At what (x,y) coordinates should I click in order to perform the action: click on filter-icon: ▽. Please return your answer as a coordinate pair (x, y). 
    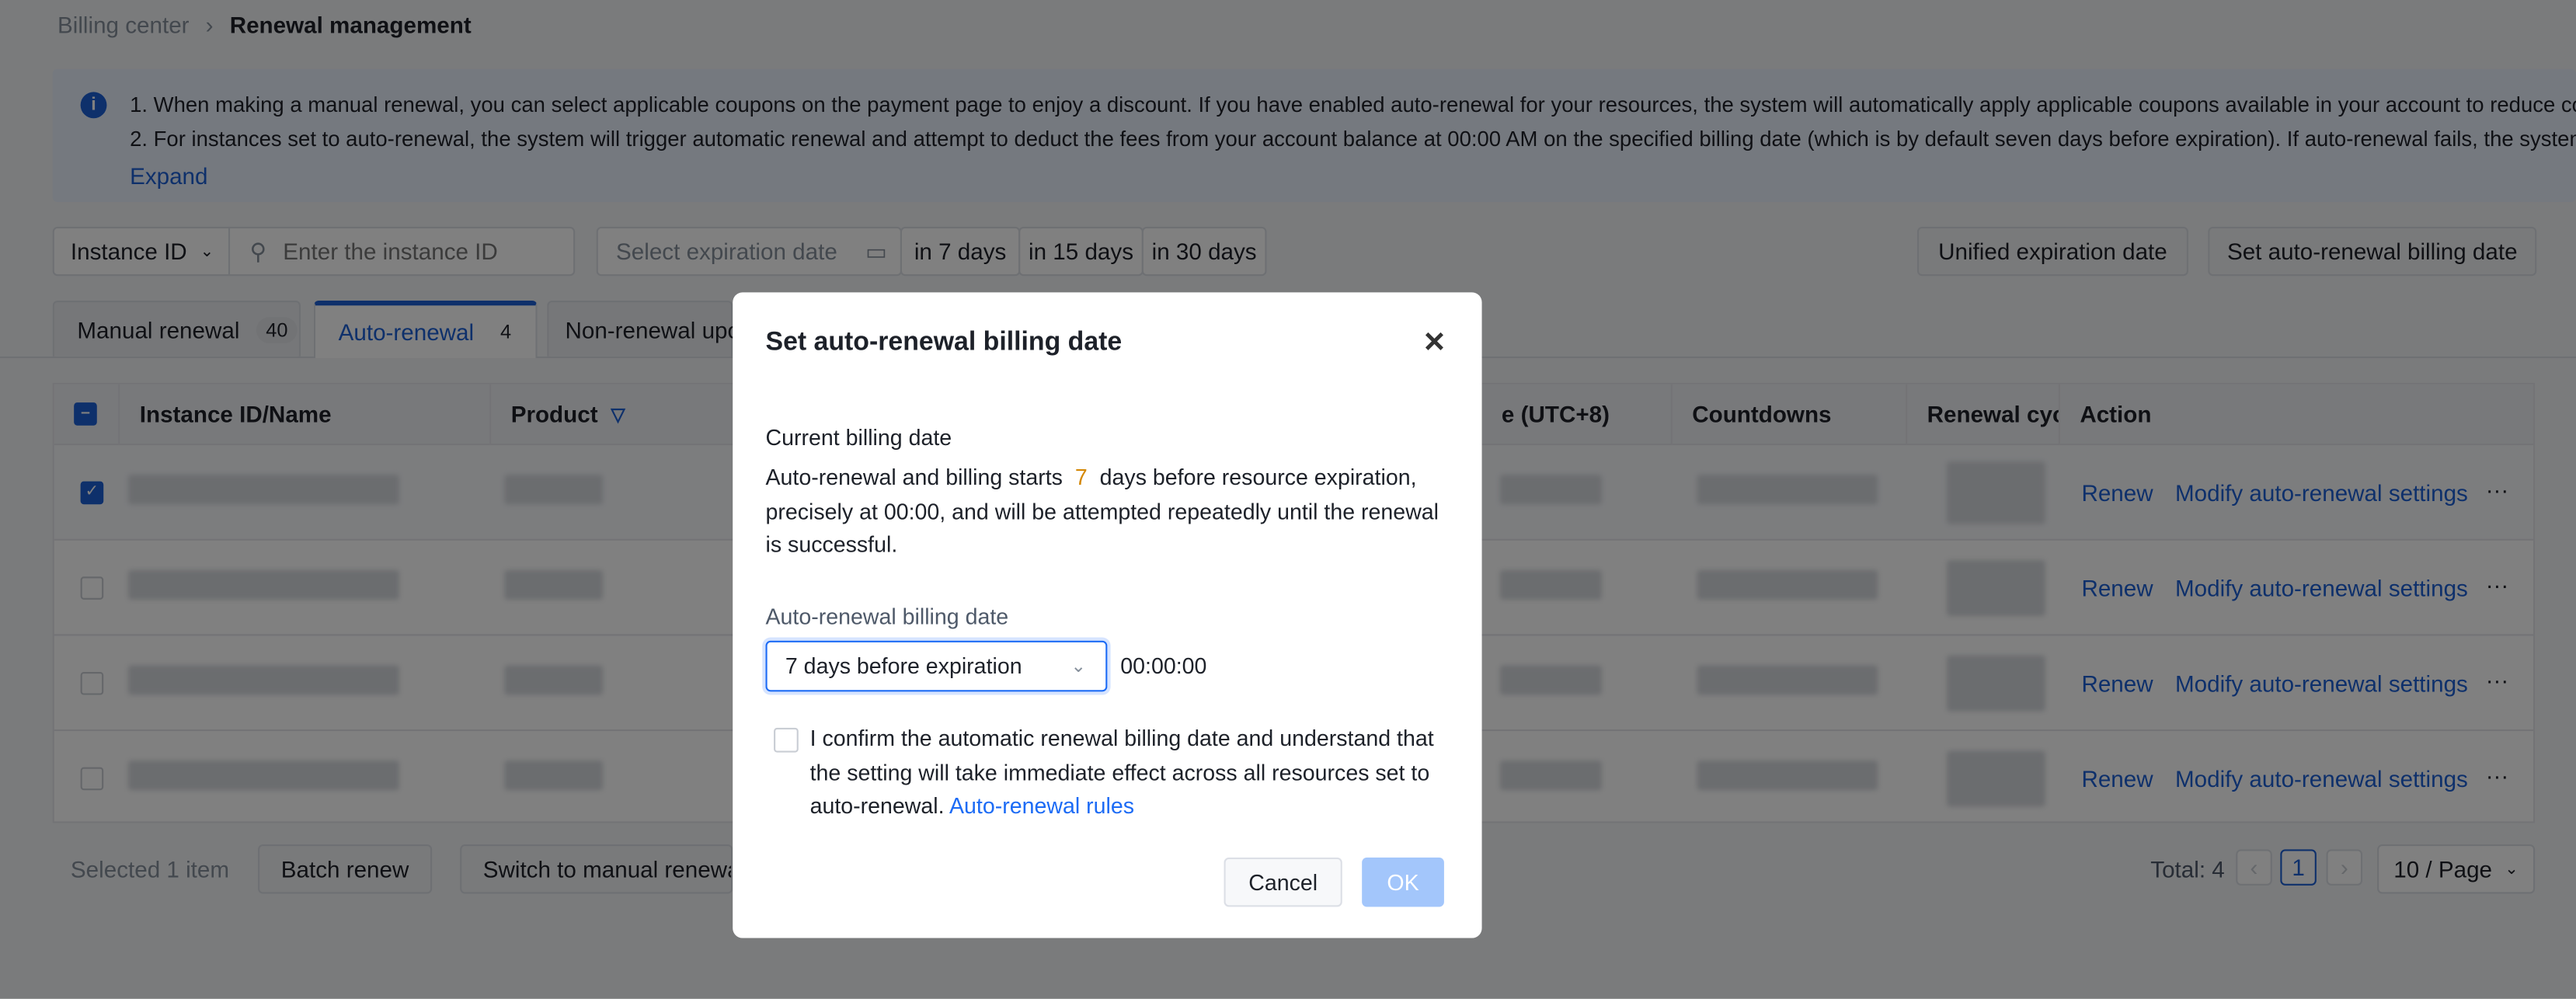
    Looking at the image, I should click on (618, 414).